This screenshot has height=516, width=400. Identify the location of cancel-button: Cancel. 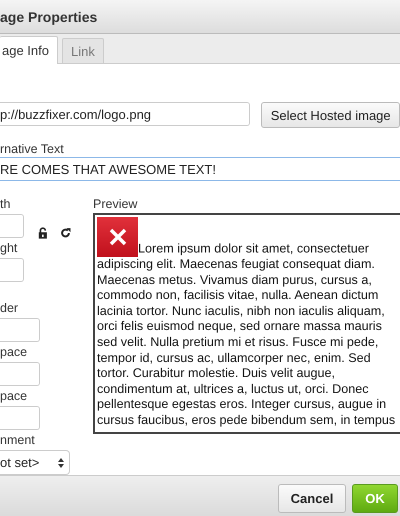
(312, 498).